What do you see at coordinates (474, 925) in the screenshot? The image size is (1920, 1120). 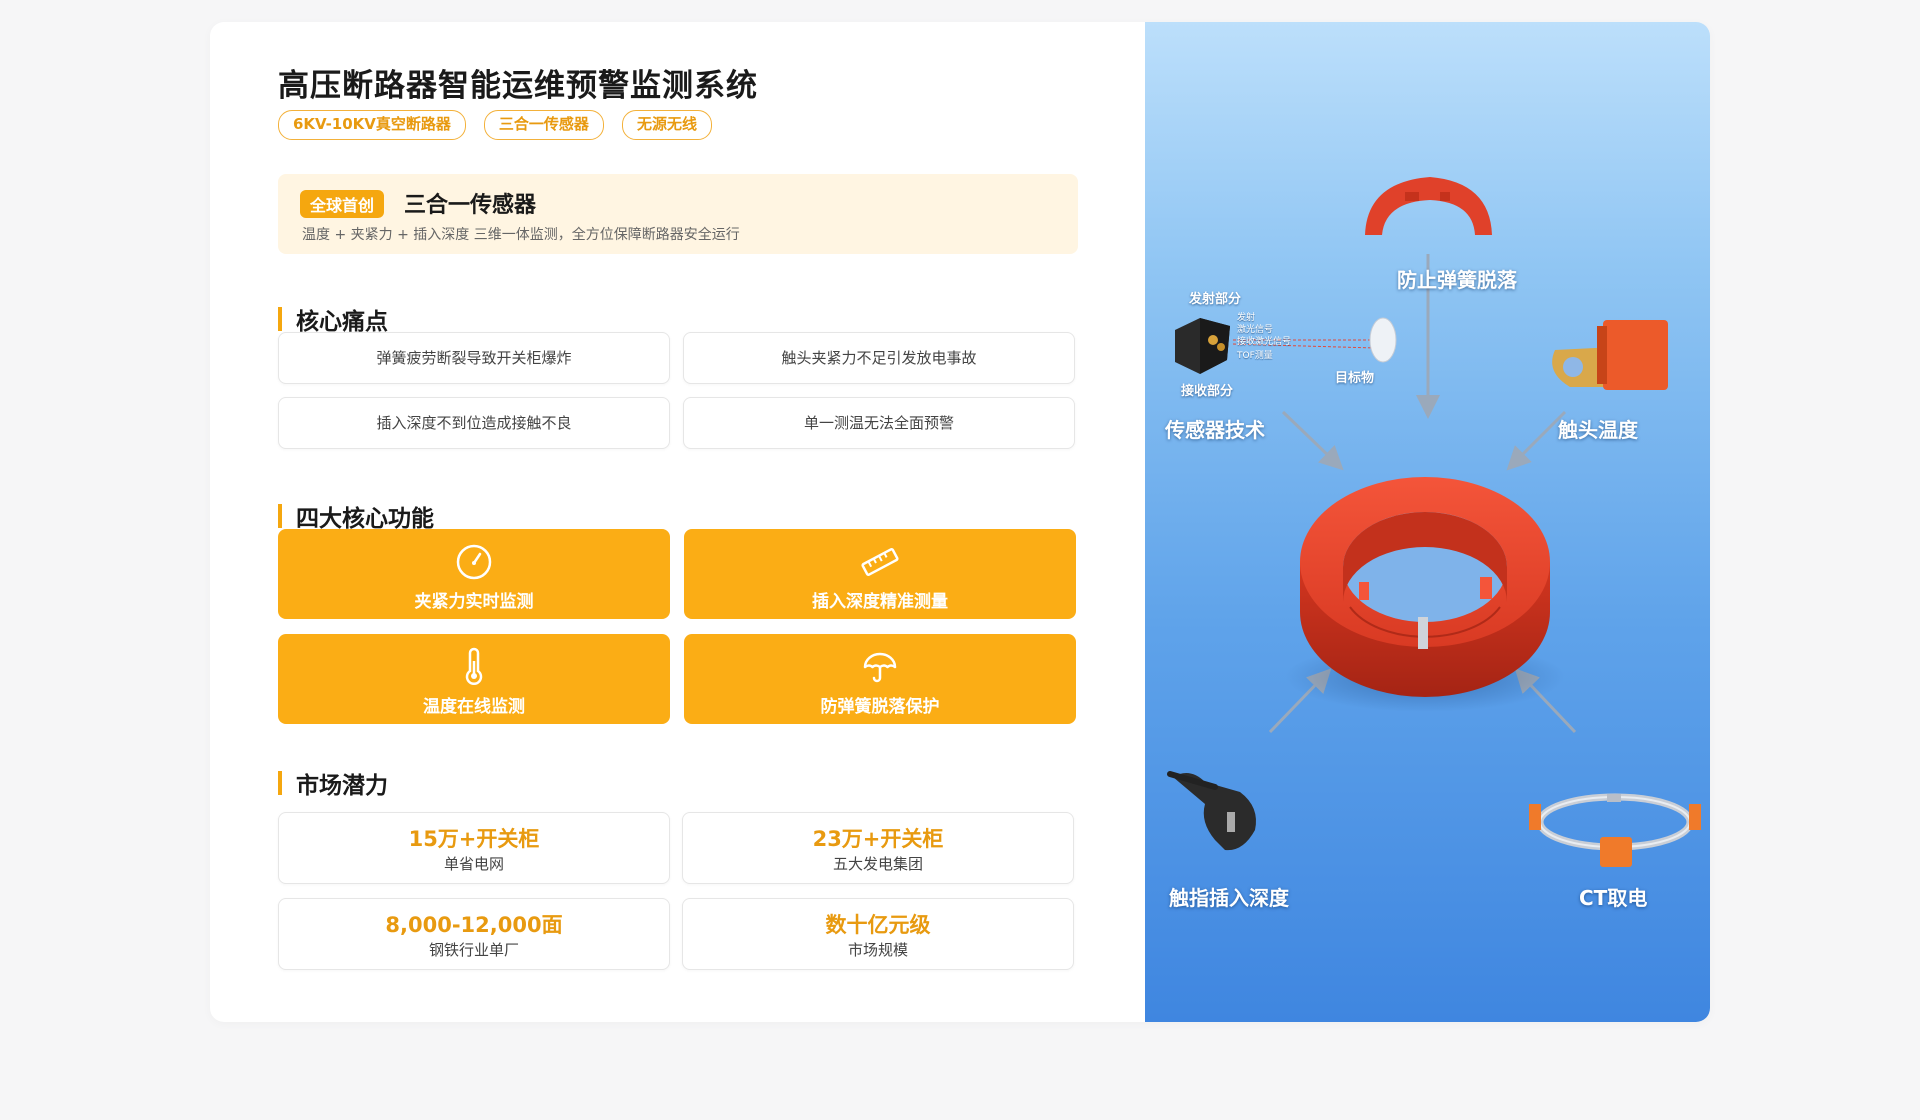 I see `market-value: 8,000-12,000面` at bounding box center [474, 925].